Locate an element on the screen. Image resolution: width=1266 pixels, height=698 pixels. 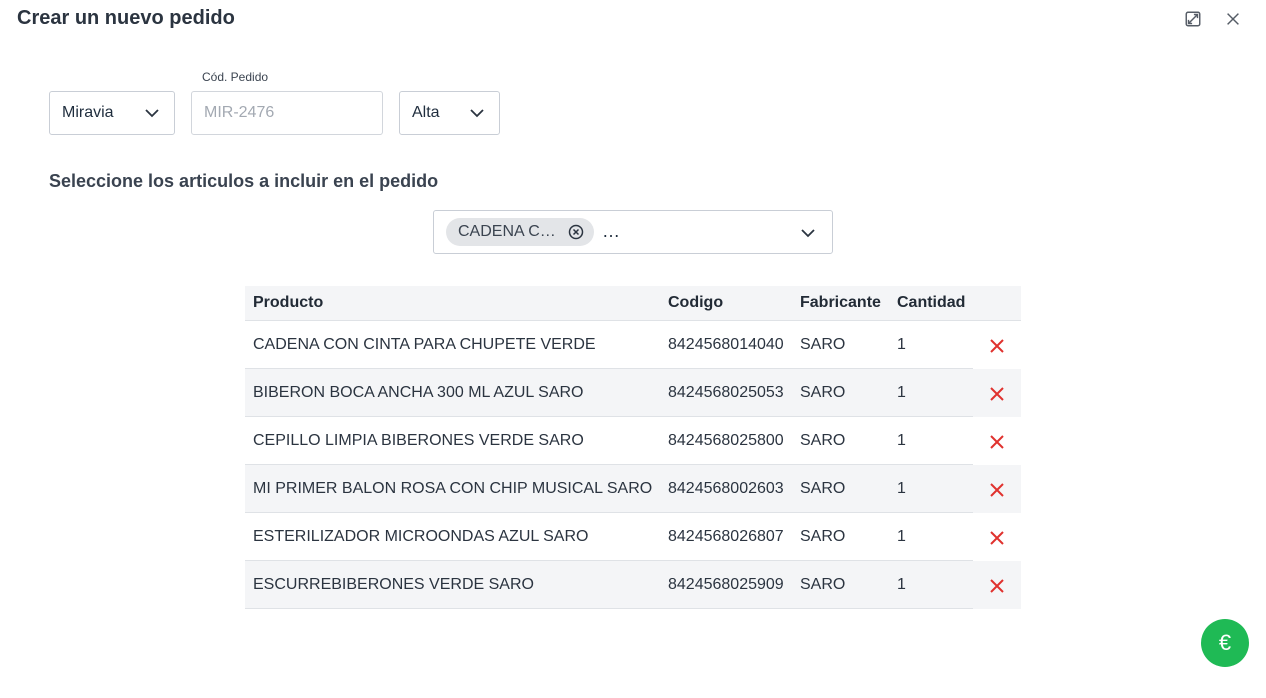
header-actions is located at coordinates (997, 303).